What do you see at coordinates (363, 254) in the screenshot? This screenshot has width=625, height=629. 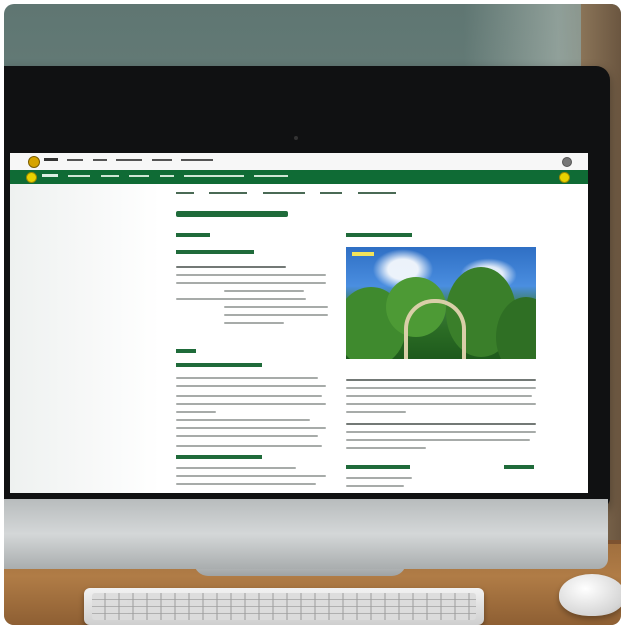 I see `image-caption` at bounding box center [363, 254].